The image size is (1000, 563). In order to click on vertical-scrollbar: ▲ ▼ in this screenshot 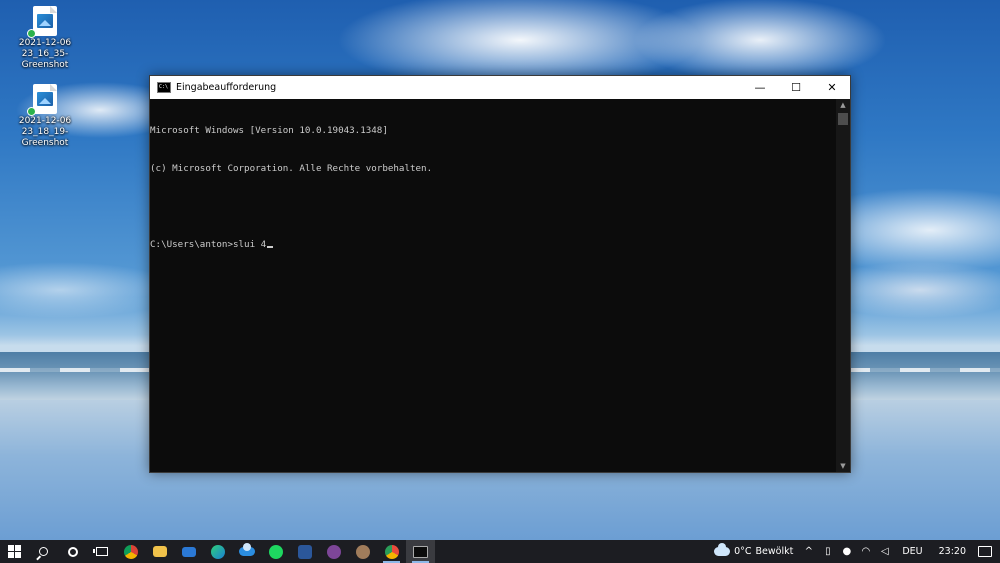, I will do `click(843, 285)`.